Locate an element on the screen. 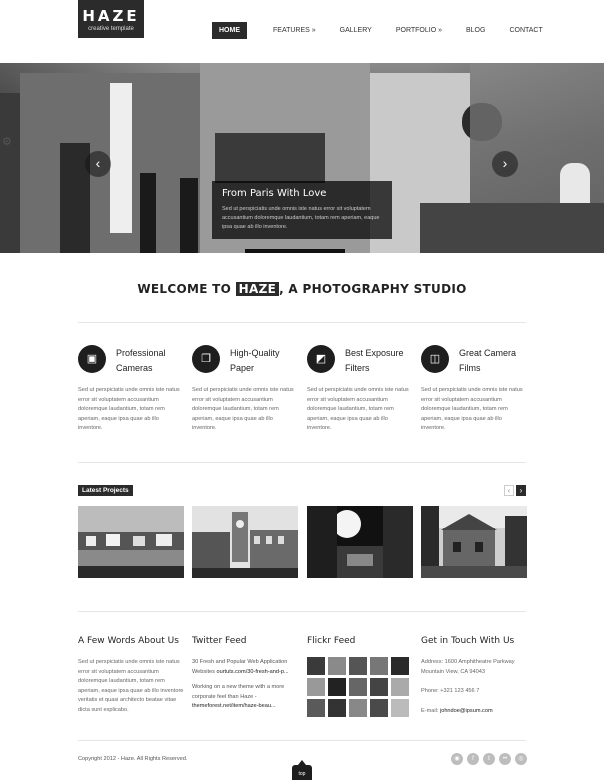  welcome-text-after: , A PHOTOGRAPHY STUDIO is located at coordinates (373, 289).